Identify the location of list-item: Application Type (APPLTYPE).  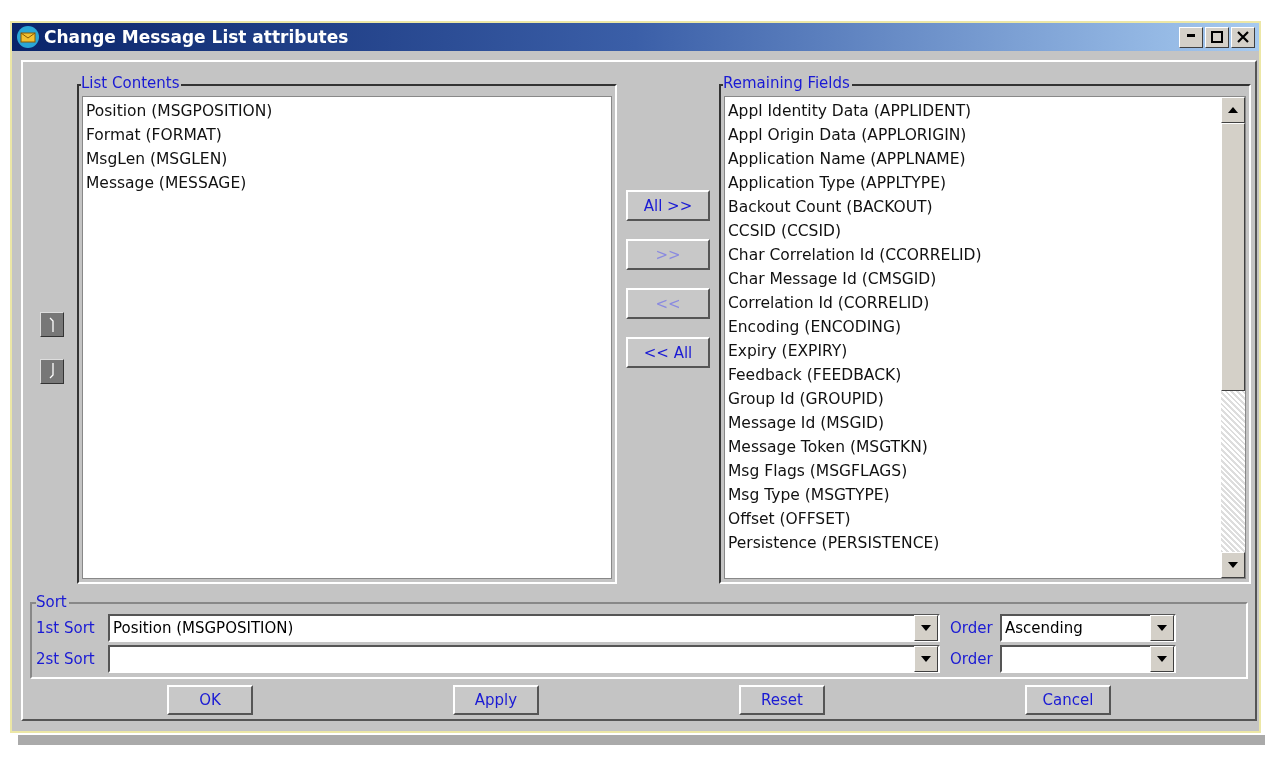
(973, 183).